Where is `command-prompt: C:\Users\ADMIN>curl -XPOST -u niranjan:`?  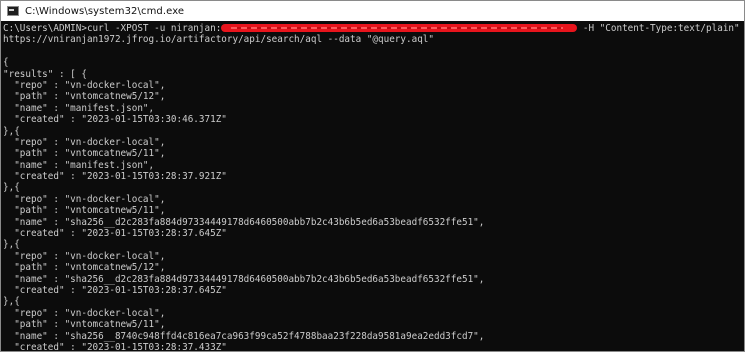
command-prompt: C:\Users\ADMIN>curl -XPOST -u niranjan: is located at coordinates (112, 28).